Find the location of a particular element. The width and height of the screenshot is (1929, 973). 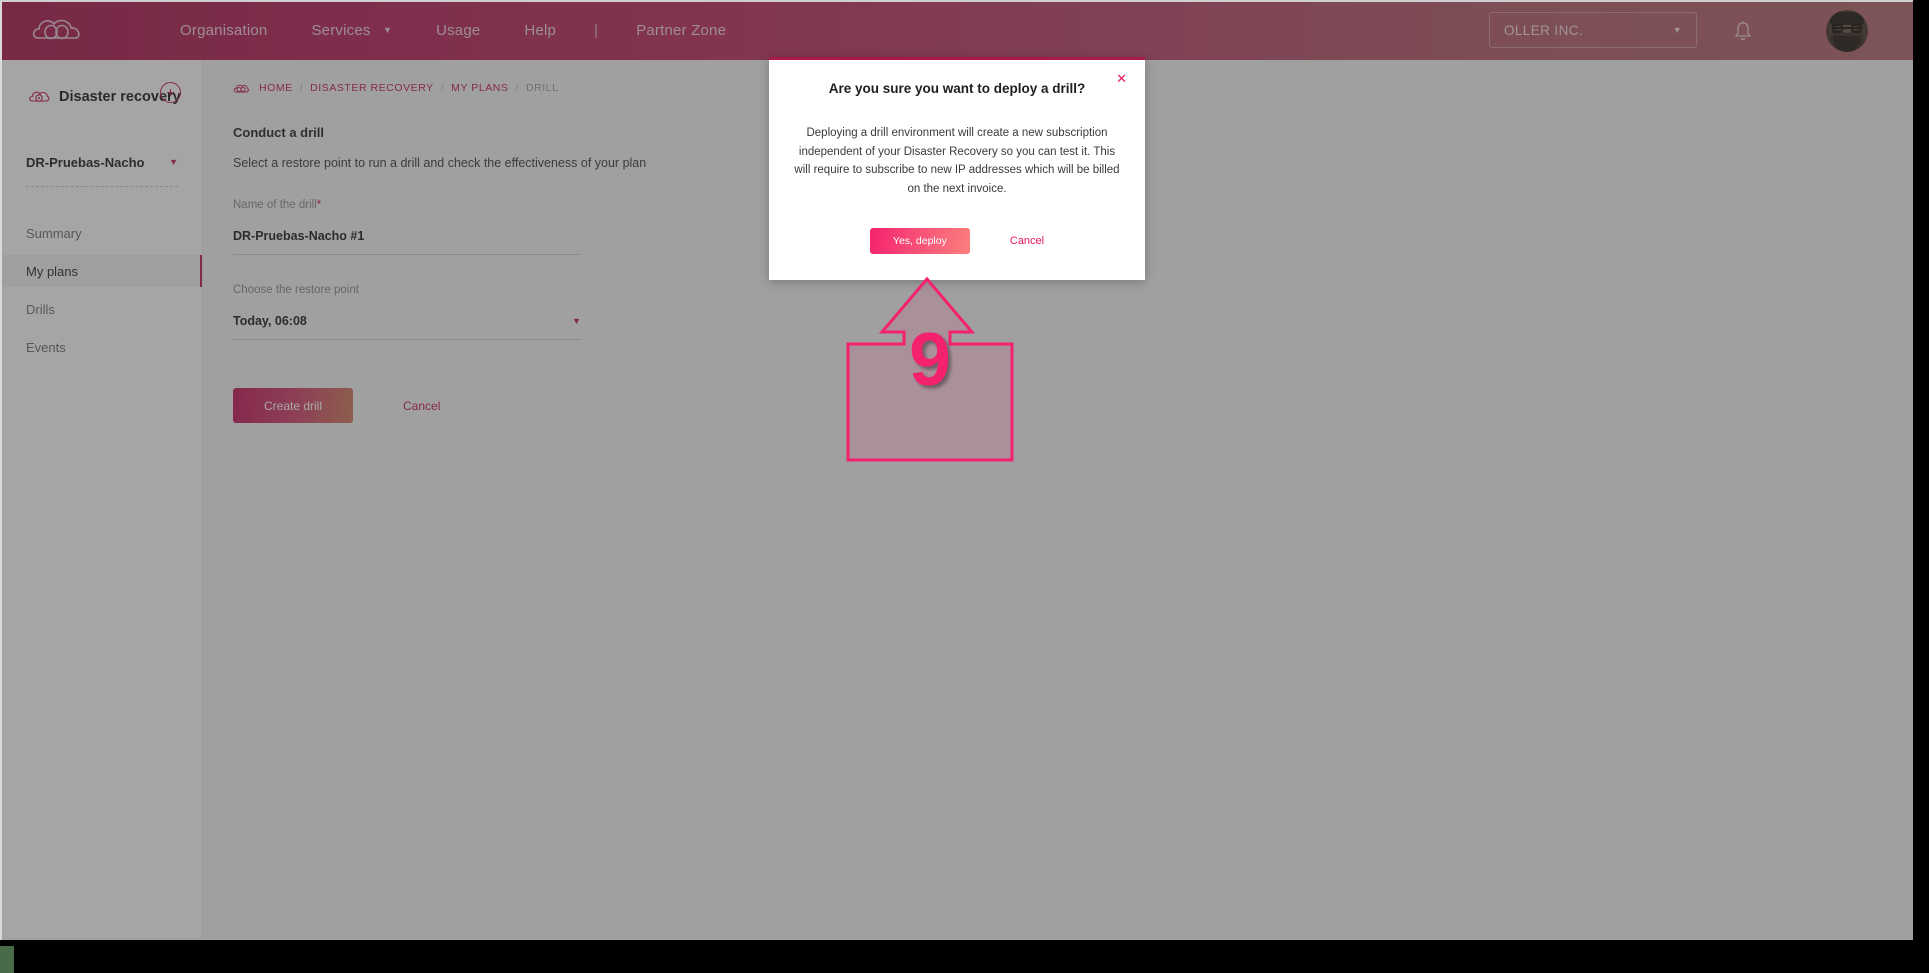

notification-bell-icon is located at coordinates (1743, 31).